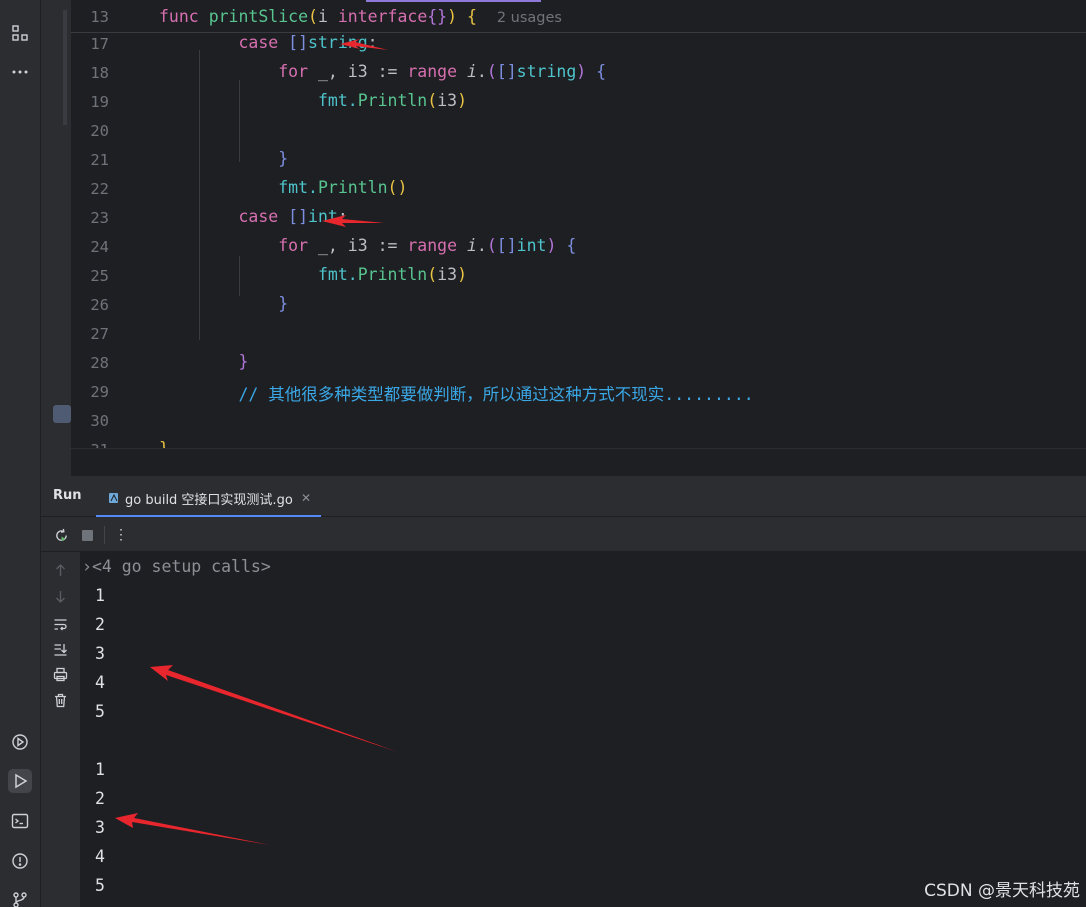  What do you see at coordinates (99, 305) in the screenshot?
I see `line-number: 26` at bounding box center [99, 305].